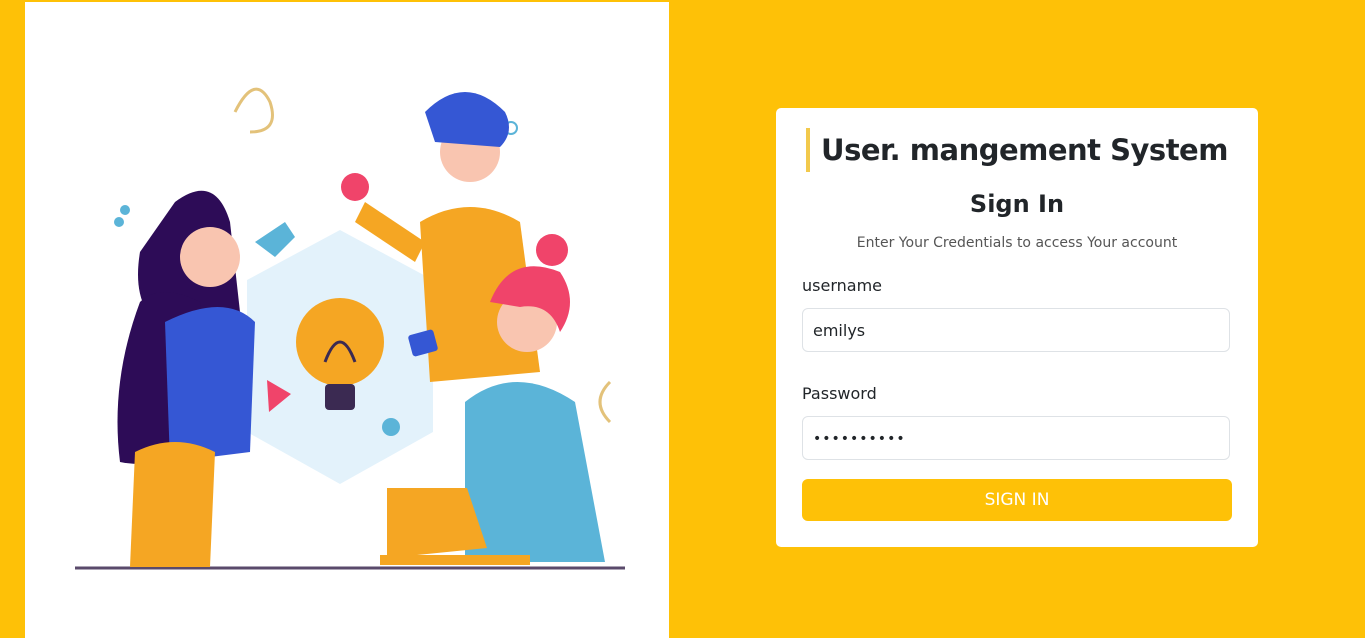  I want to click on password-label: Password, so click(839, 393).